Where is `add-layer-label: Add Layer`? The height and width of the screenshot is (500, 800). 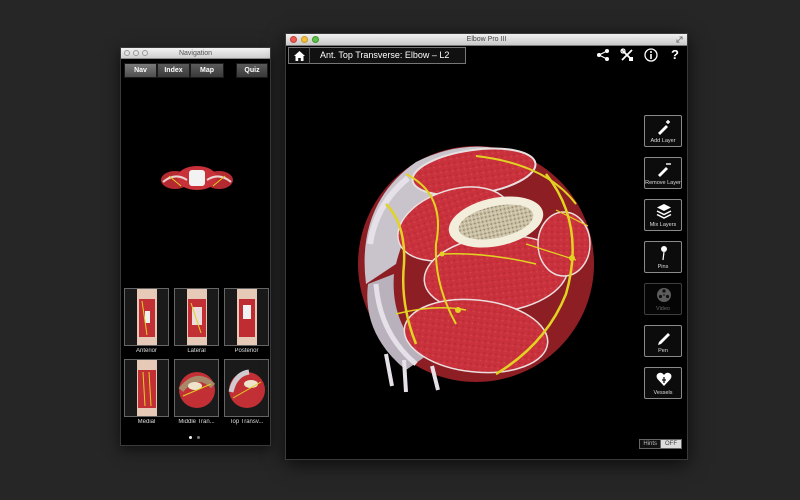 add-layer-label: Add Layer is located at coordinates (663, 141).